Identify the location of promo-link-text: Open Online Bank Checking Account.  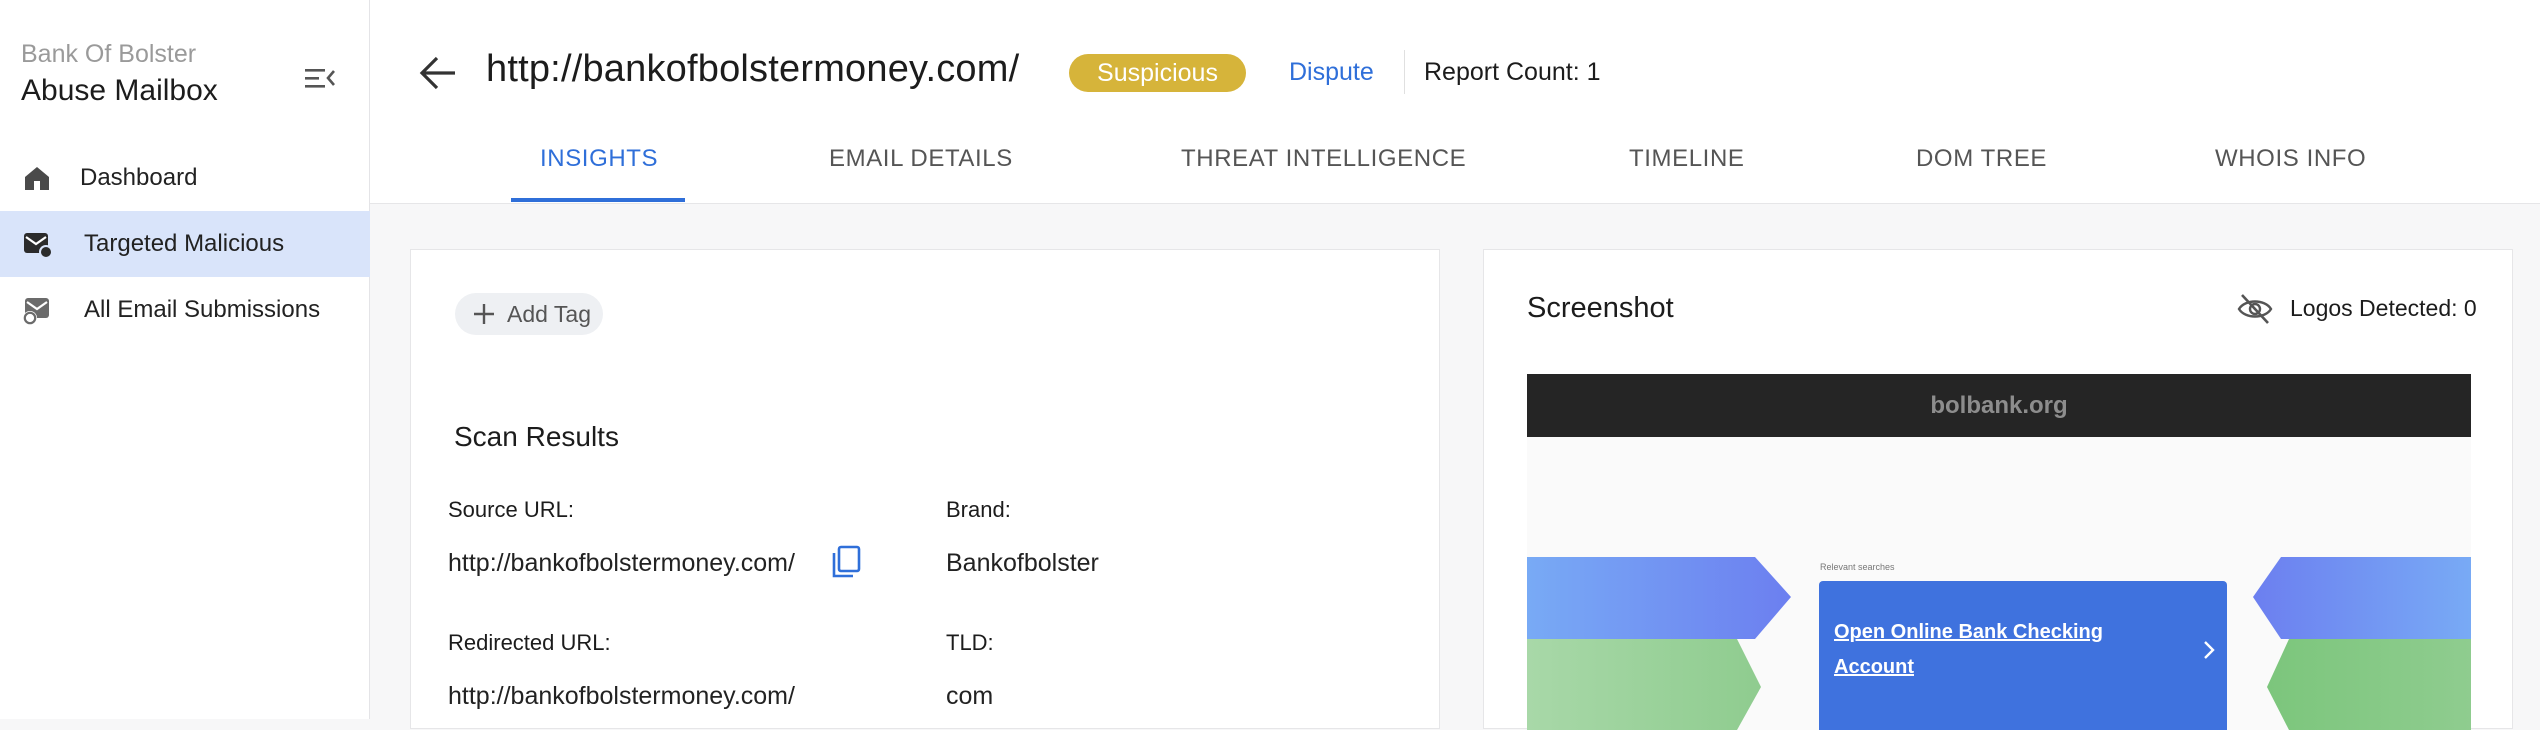
(1968, 649).